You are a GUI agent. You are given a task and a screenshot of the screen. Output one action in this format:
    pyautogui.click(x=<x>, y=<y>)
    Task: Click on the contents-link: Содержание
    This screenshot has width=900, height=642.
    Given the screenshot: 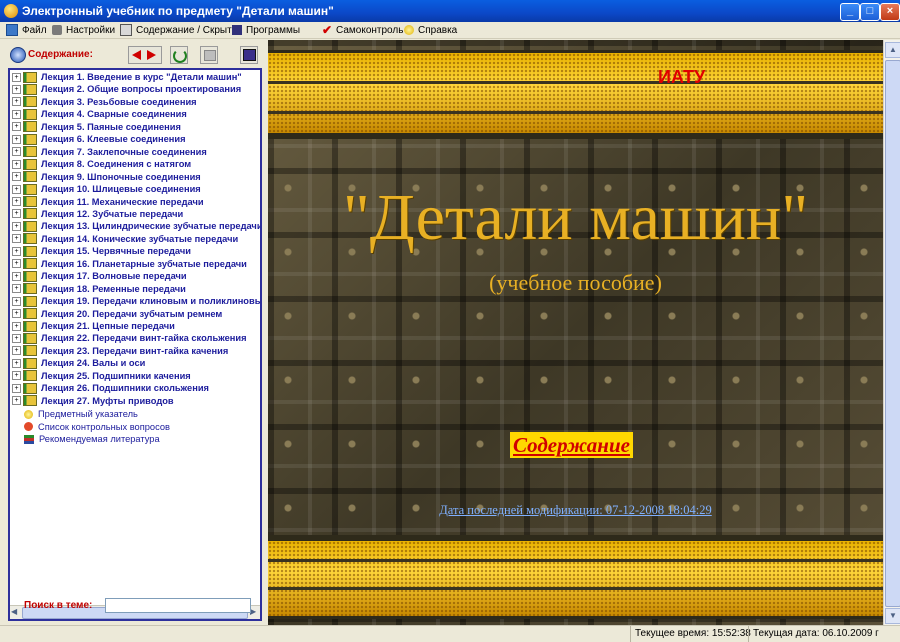 What is the action you would take?
    pyautogui.click(x=571, y=445)
    